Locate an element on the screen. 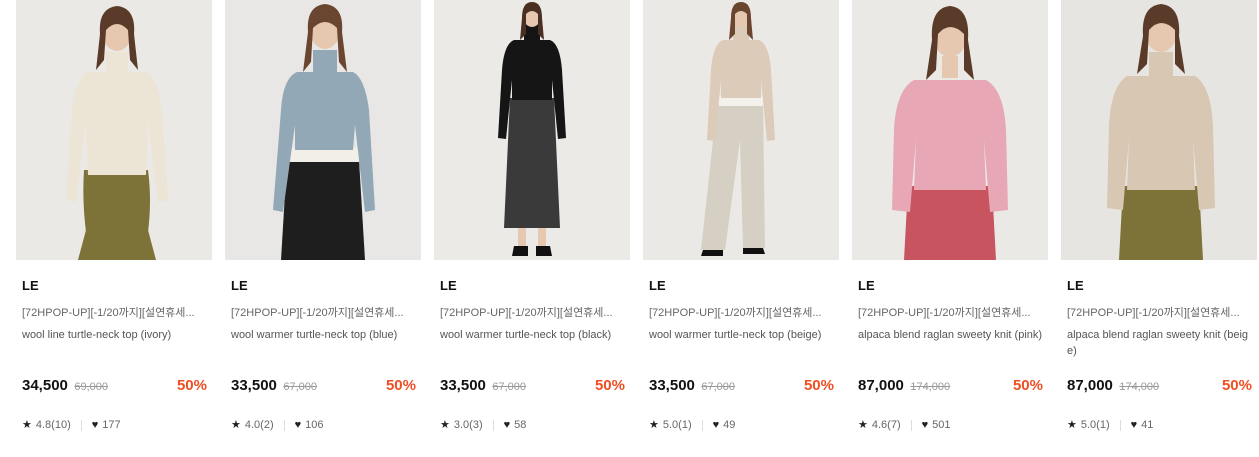  original-price: 69,000 is located at coordinates (91, 387).